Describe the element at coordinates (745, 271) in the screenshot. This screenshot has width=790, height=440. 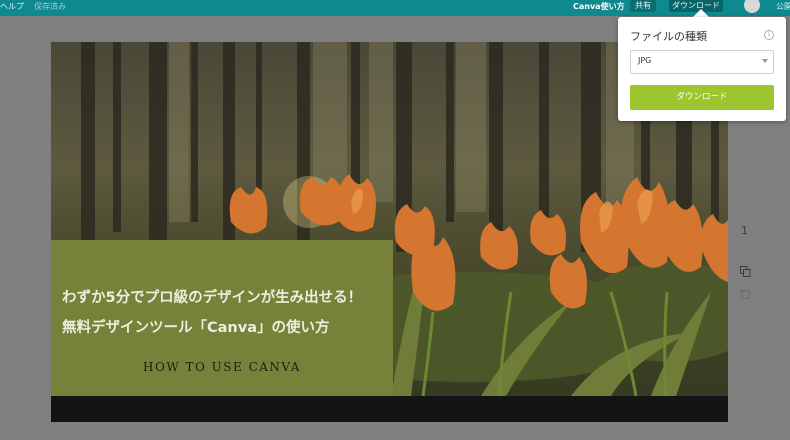
I see `copy-icon` at that location.